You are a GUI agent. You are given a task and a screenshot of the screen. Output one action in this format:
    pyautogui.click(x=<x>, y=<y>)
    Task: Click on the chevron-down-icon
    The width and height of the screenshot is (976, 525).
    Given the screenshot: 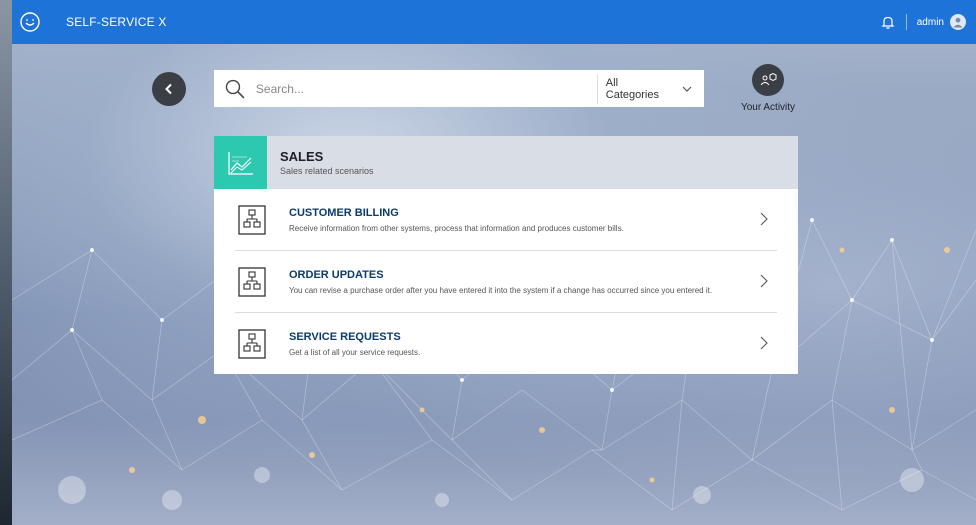 What is the action you would take?
    pyautogui.click(x=687, y=89)
    